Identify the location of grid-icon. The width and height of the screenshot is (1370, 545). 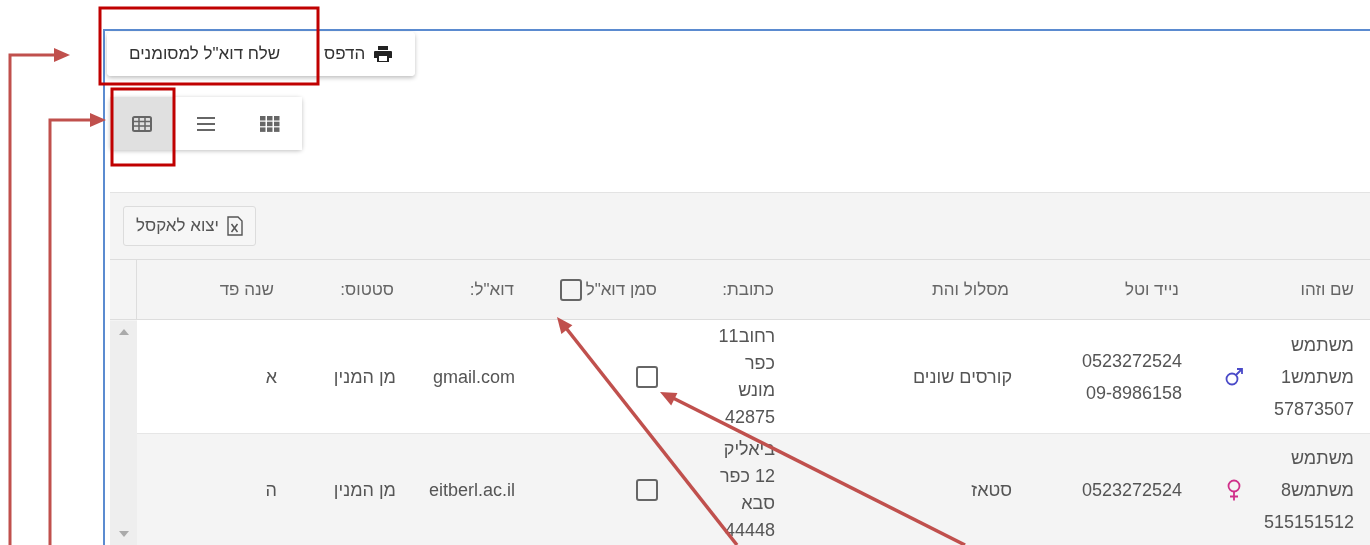
(270, 123).